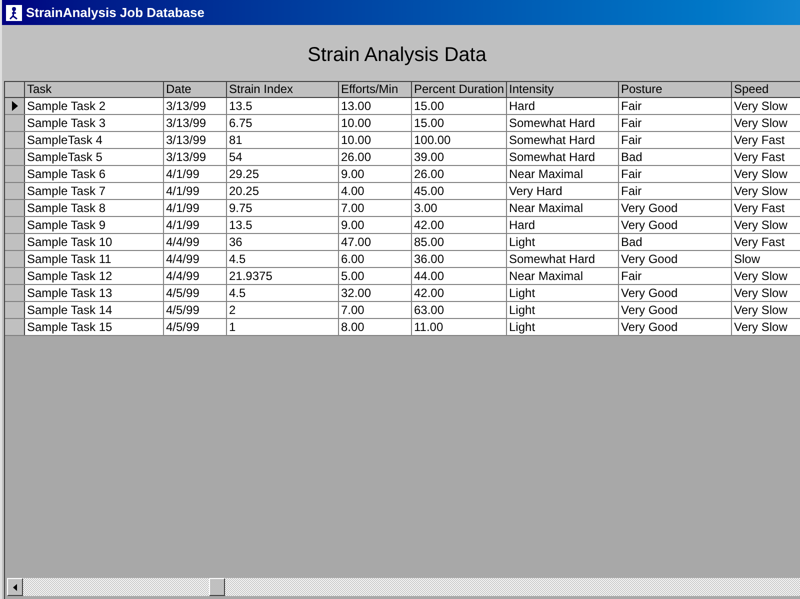 This screenshot has height=599, width=800. Describe the element at coordinates (94, 327) in the screenshot. I see `table-cell: Sample Task 15` at that location.